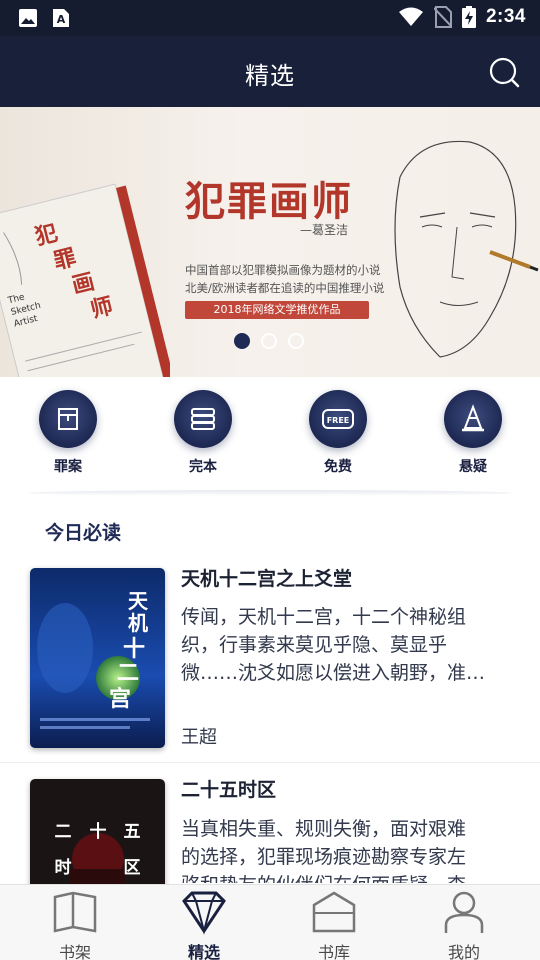  I want to click on svg-text: 时, so click(63, 868).